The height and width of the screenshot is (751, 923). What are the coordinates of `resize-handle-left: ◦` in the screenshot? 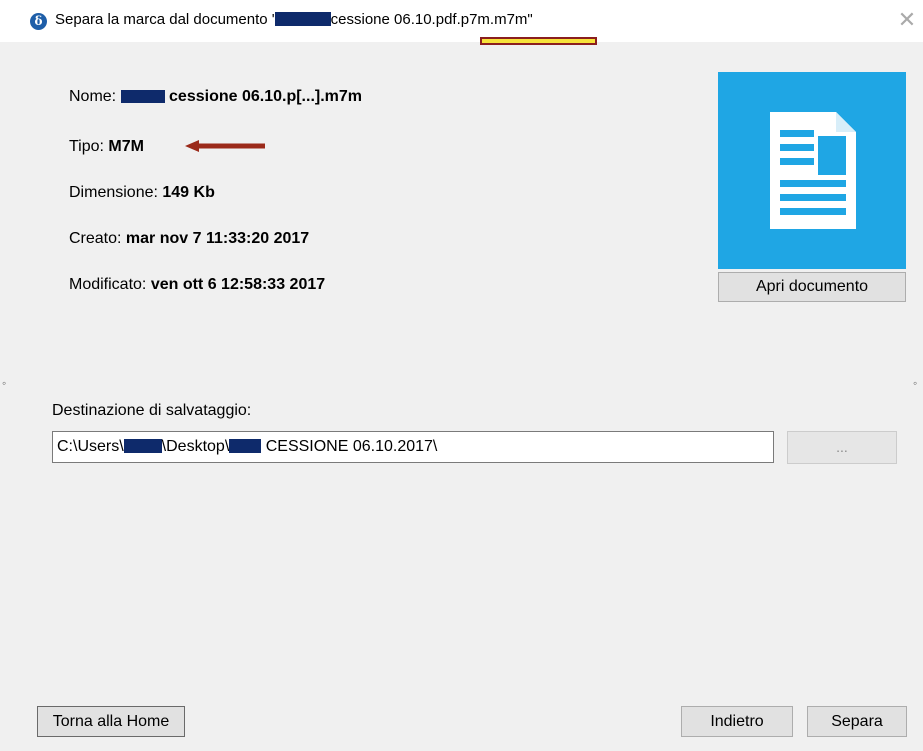 It's located at (4, 383).